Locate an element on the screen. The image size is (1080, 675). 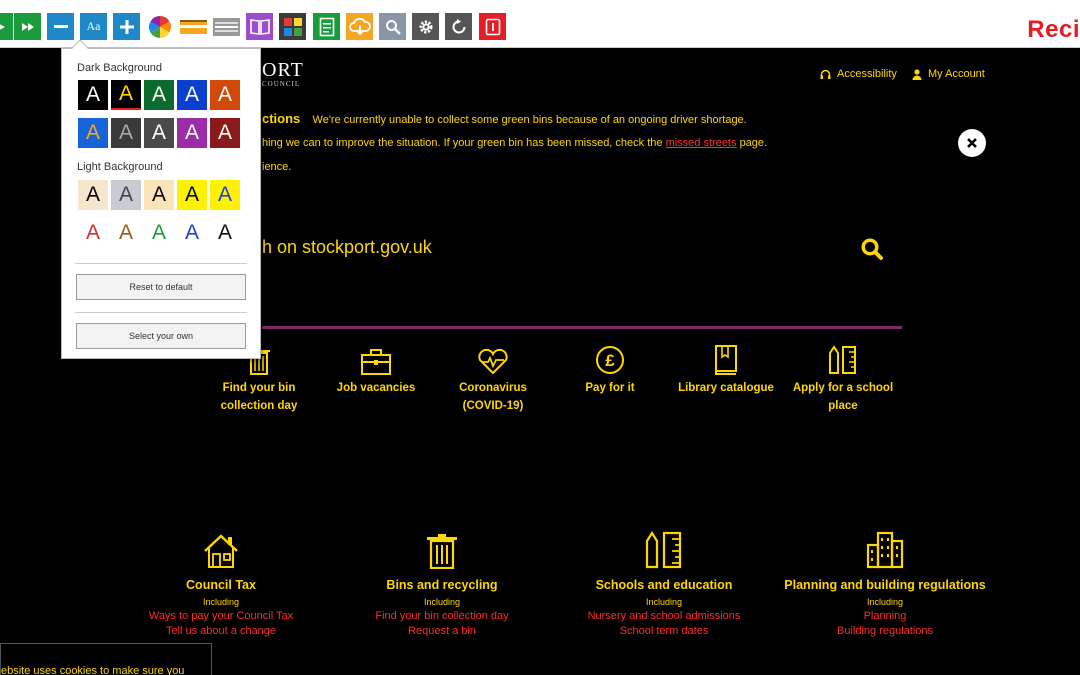
house-icon is located at coordinates (221, 551).